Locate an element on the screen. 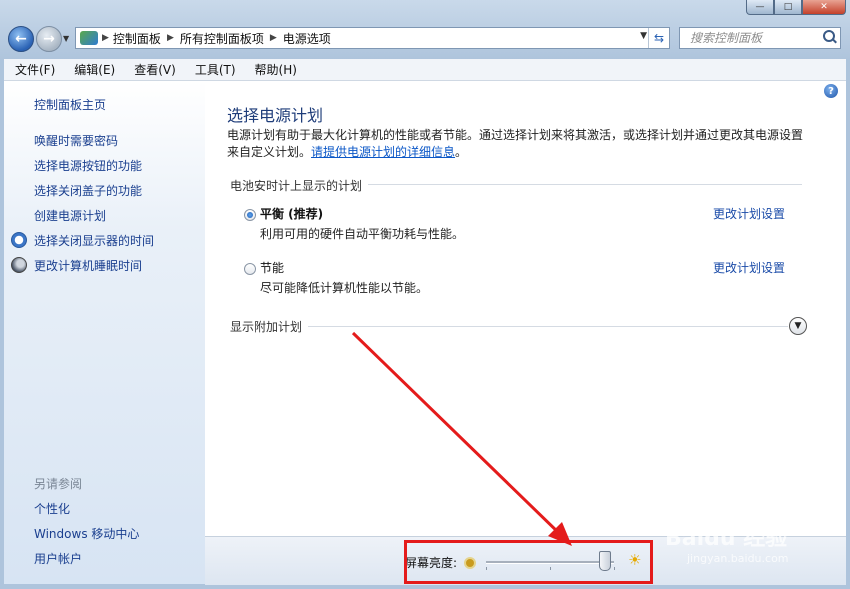 This screenshot has height=589, width=850. watermark-url: jingyan.baidu.com is located at coordinates (738, 558).